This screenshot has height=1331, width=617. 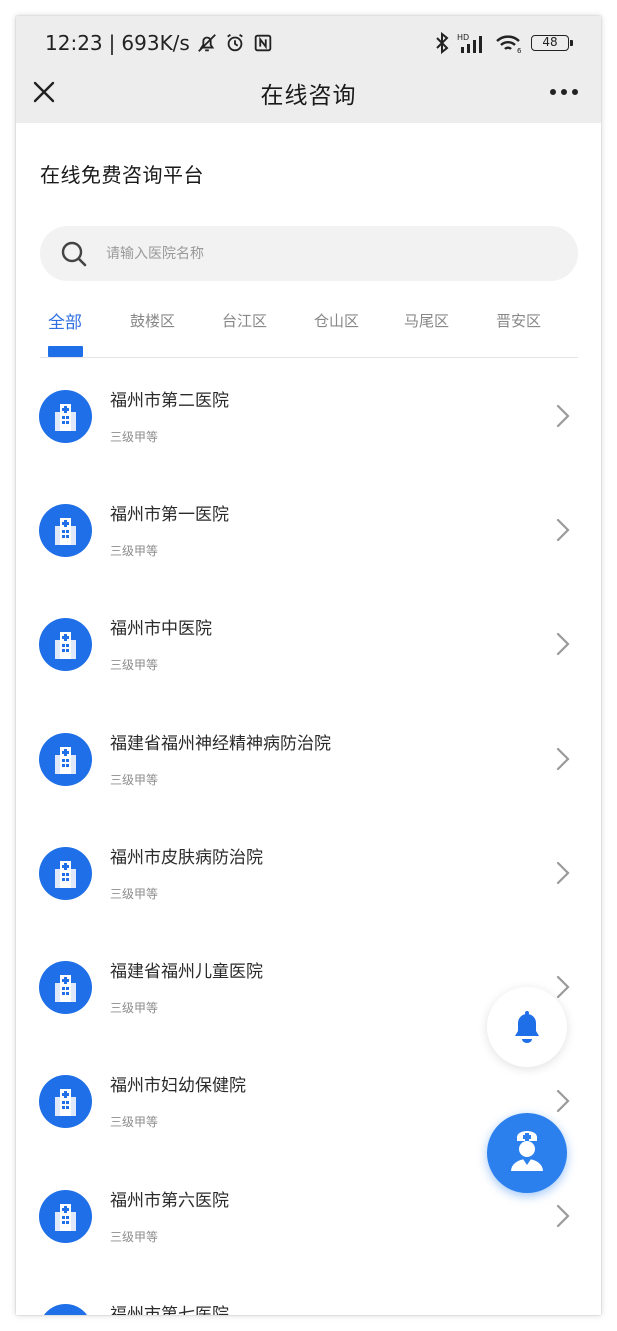 I want to click on page-title: 在线咨询, so click(x=308, y=96).